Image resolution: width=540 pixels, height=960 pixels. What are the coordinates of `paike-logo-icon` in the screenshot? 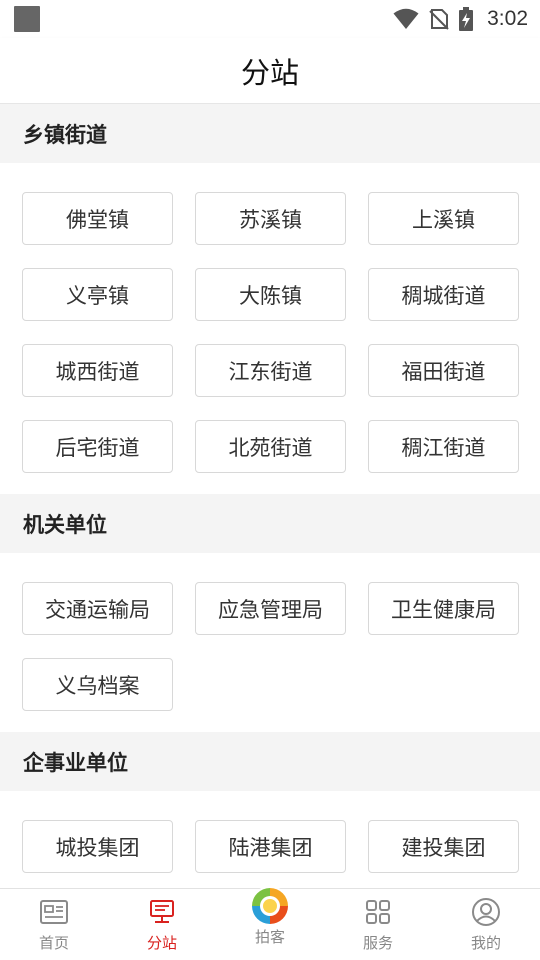 It's located at (270, 906).